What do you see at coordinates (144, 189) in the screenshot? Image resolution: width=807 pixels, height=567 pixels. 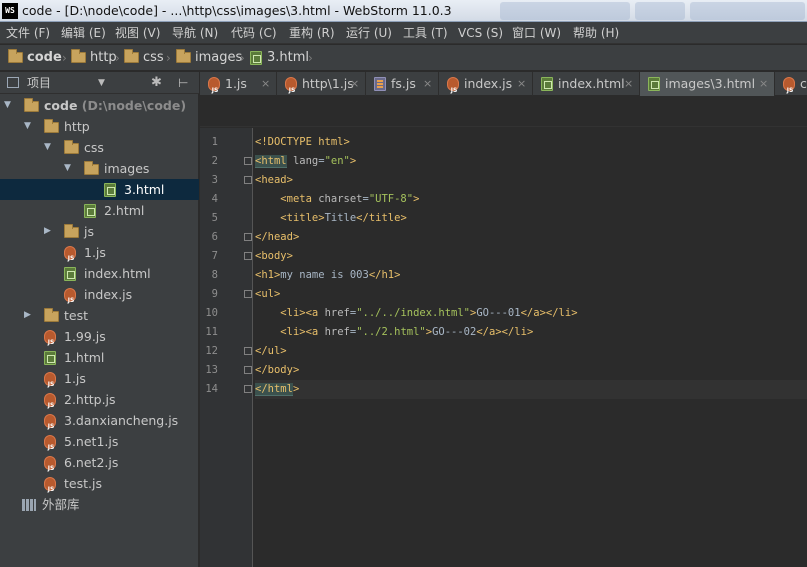 I see `tree-item-label: 3.html` at bounding box center [144, 189].